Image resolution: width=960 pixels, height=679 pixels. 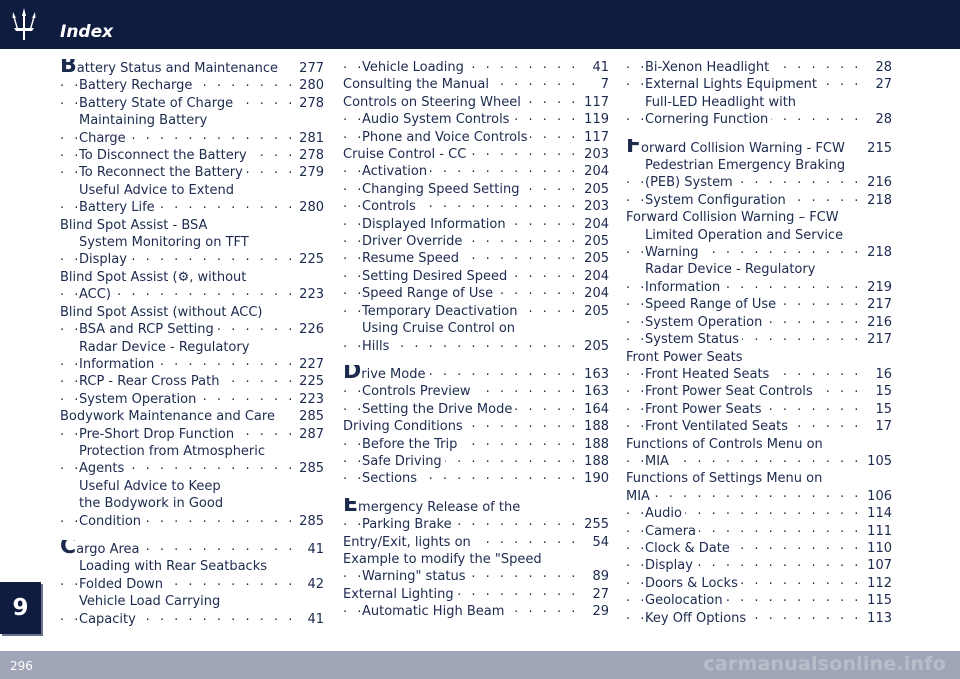 What do you see at coordinates (145, 121) in the screenshot?
I see `index-entry-text: Maintaining Battery` at bounding box center [145, 121].